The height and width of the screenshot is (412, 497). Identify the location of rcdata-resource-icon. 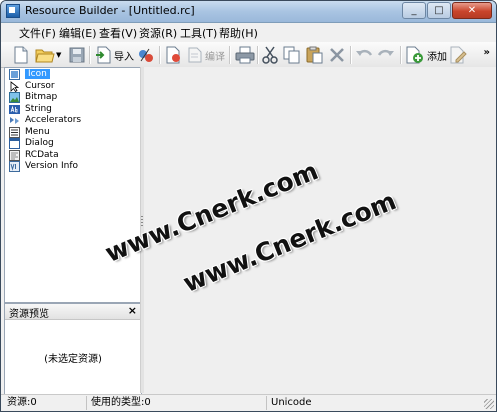
(14, 155).